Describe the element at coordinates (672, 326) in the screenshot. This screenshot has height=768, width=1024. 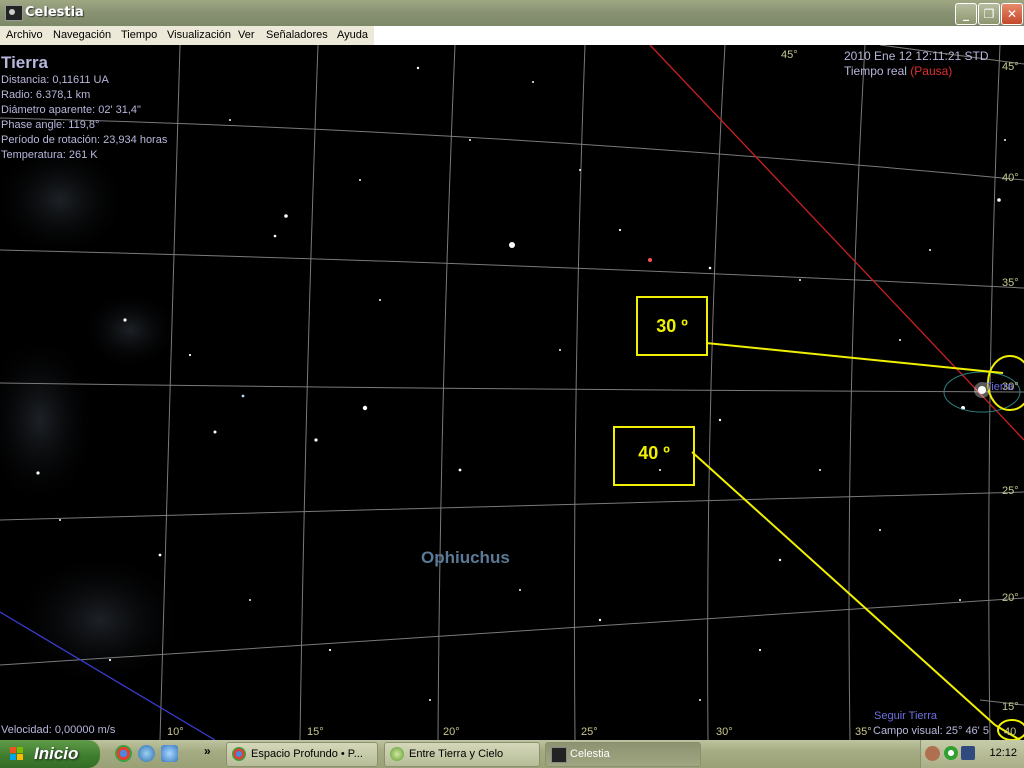
I see `annotation-box-30: 30 º` at that location.